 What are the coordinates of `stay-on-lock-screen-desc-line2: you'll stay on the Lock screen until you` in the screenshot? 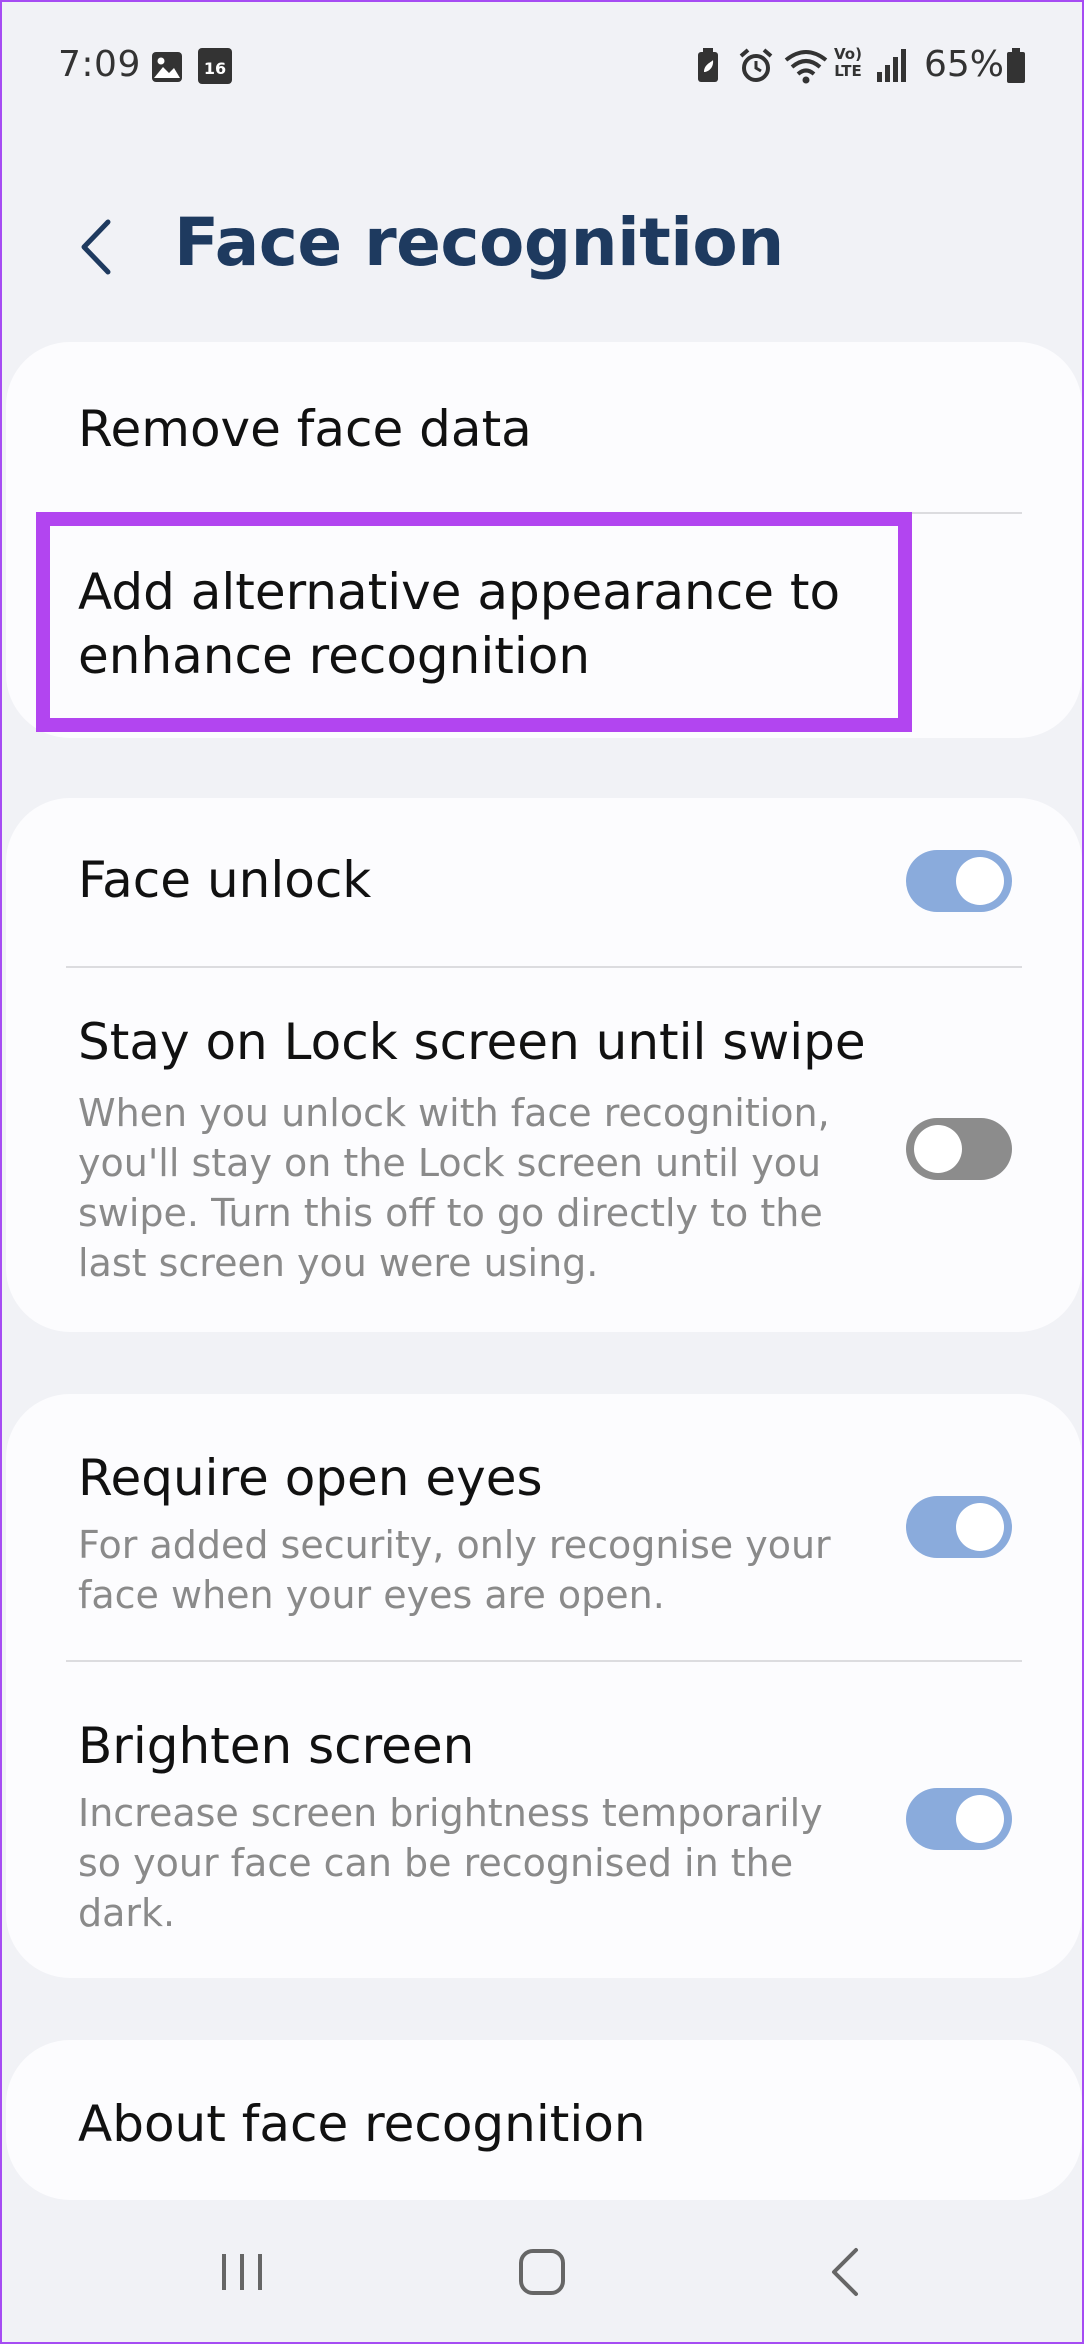 It's located at (450, 1163).